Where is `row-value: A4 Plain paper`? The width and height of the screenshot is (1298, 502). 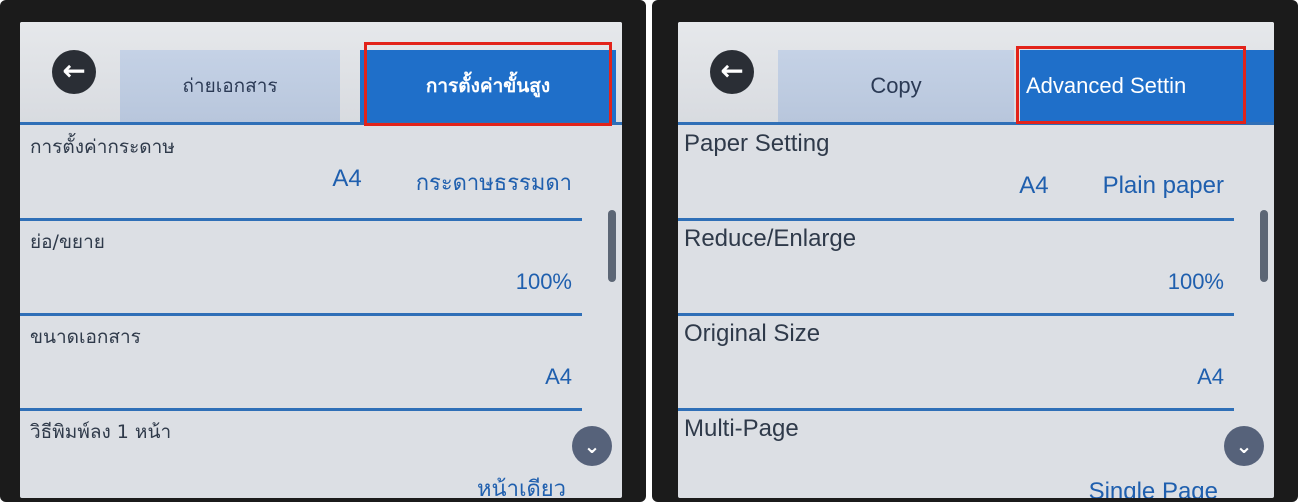 row-value: A4 Plain paper is located at coordinates (1121, 186).